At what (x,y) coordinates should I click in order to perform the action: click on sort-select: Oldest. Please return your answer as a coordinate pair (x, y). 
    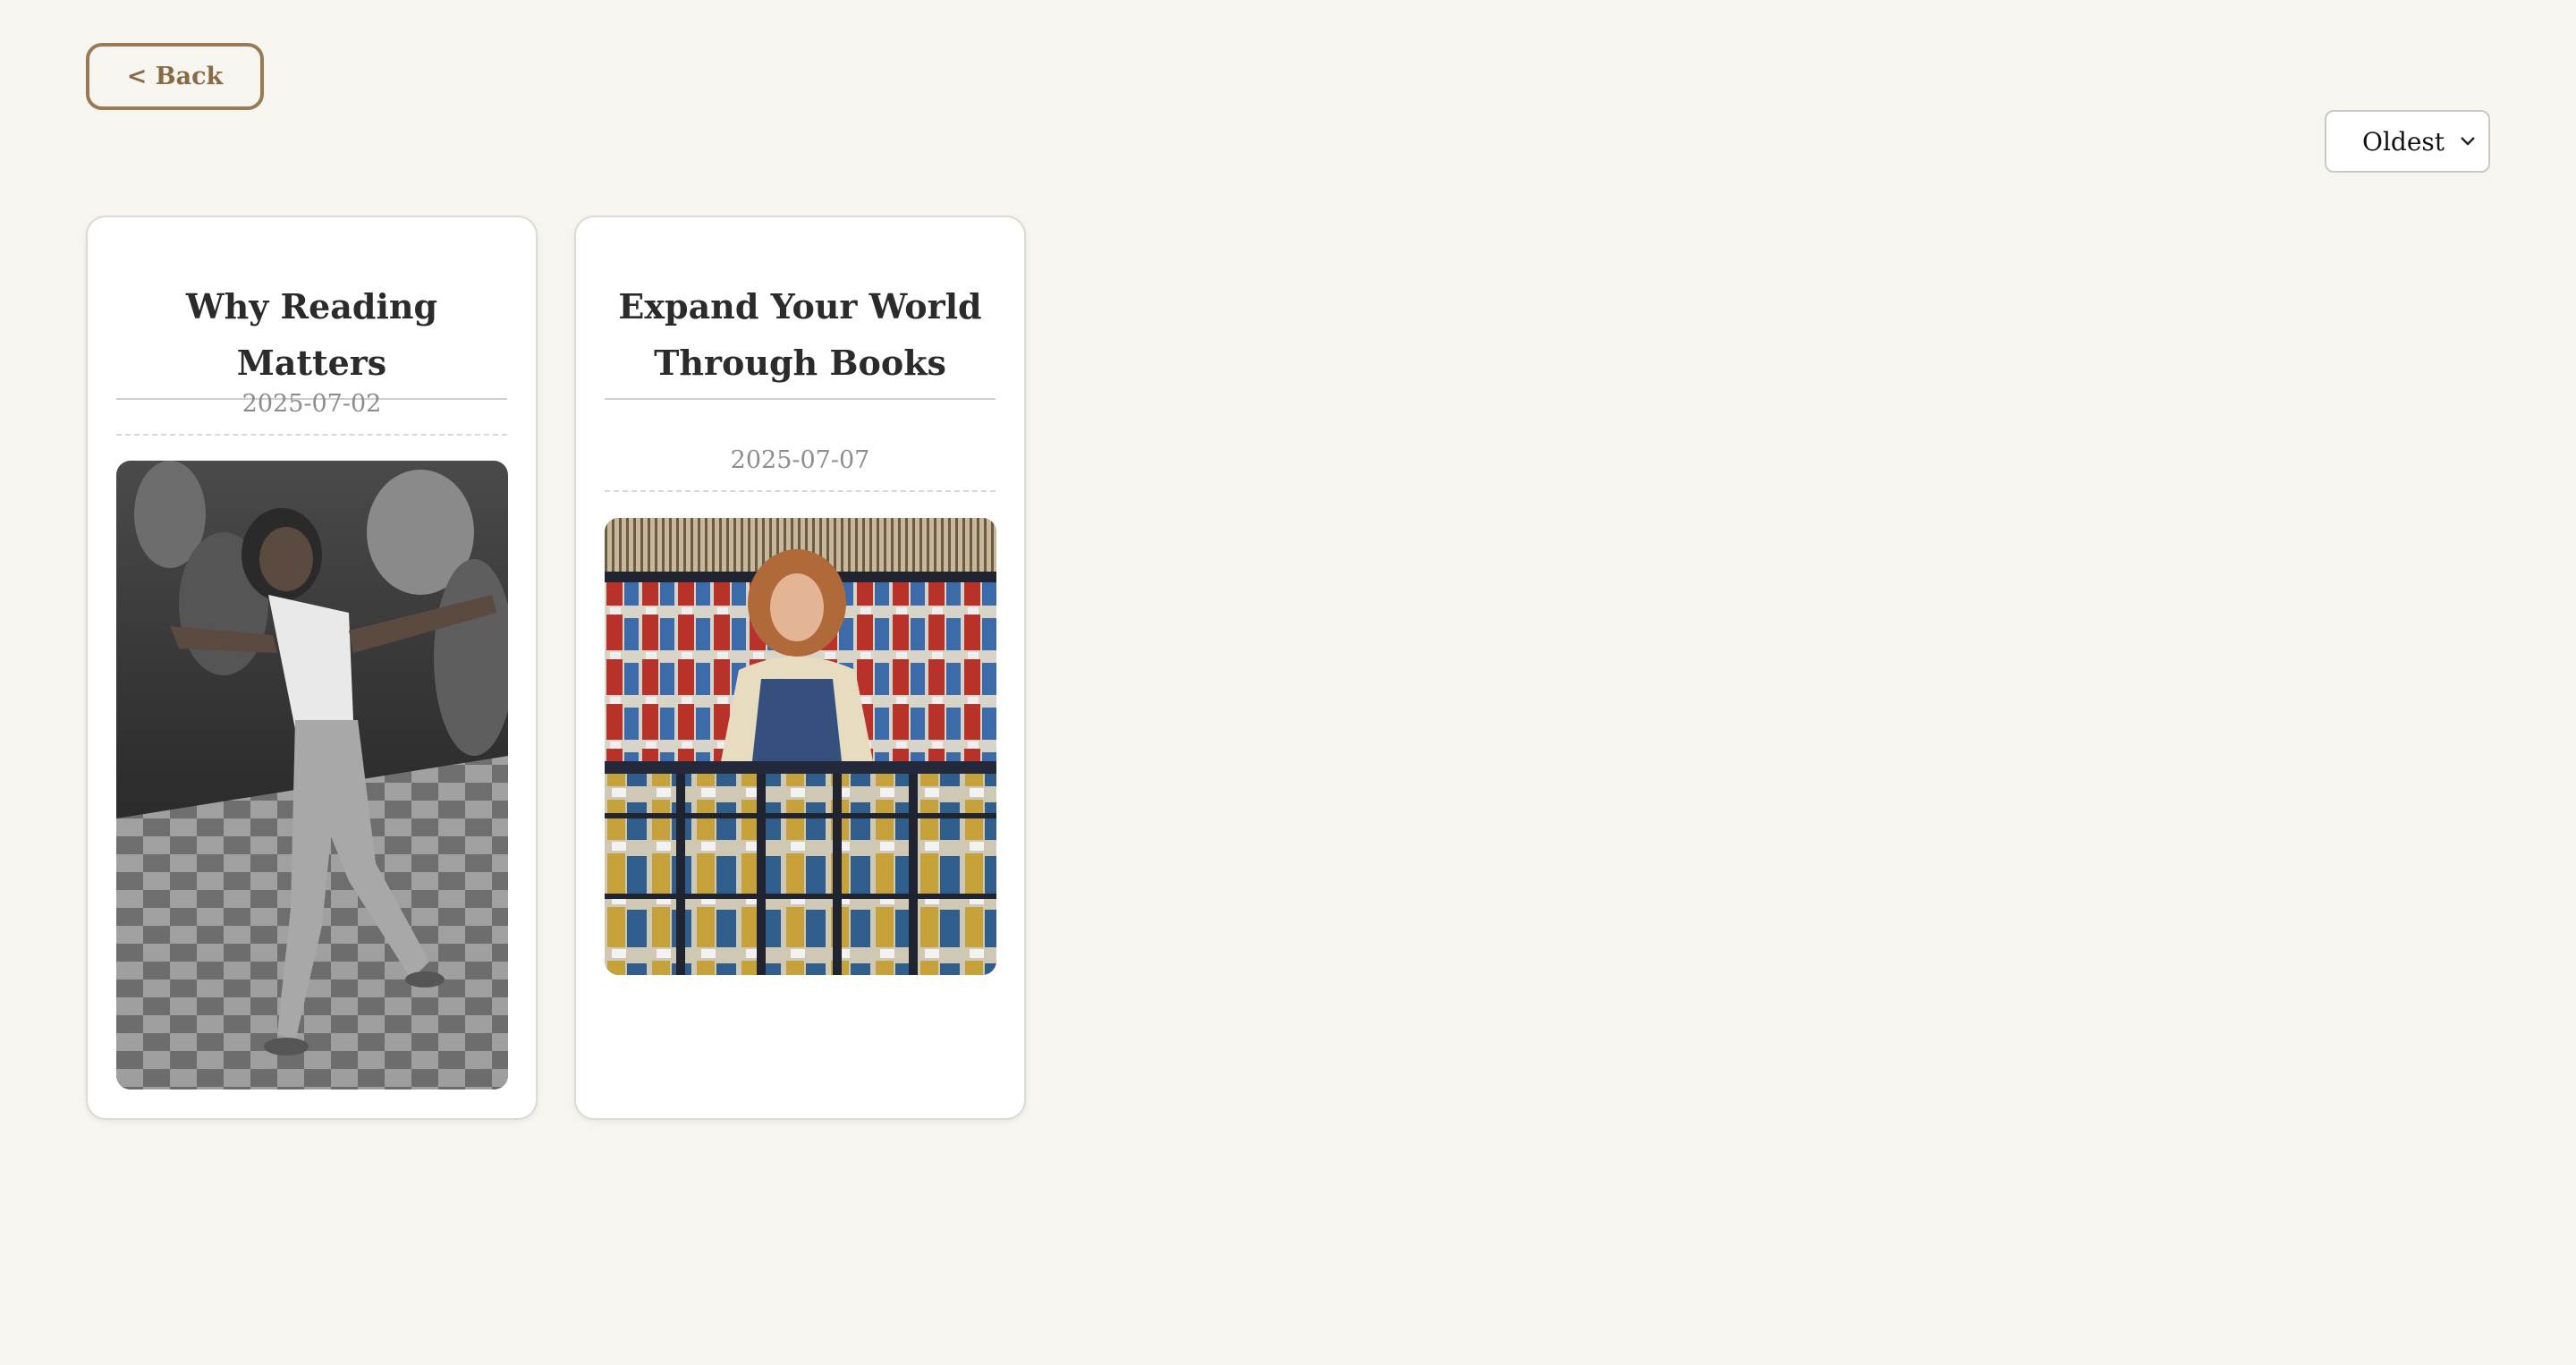
    Looking at the image, I should click on (2407, 141).